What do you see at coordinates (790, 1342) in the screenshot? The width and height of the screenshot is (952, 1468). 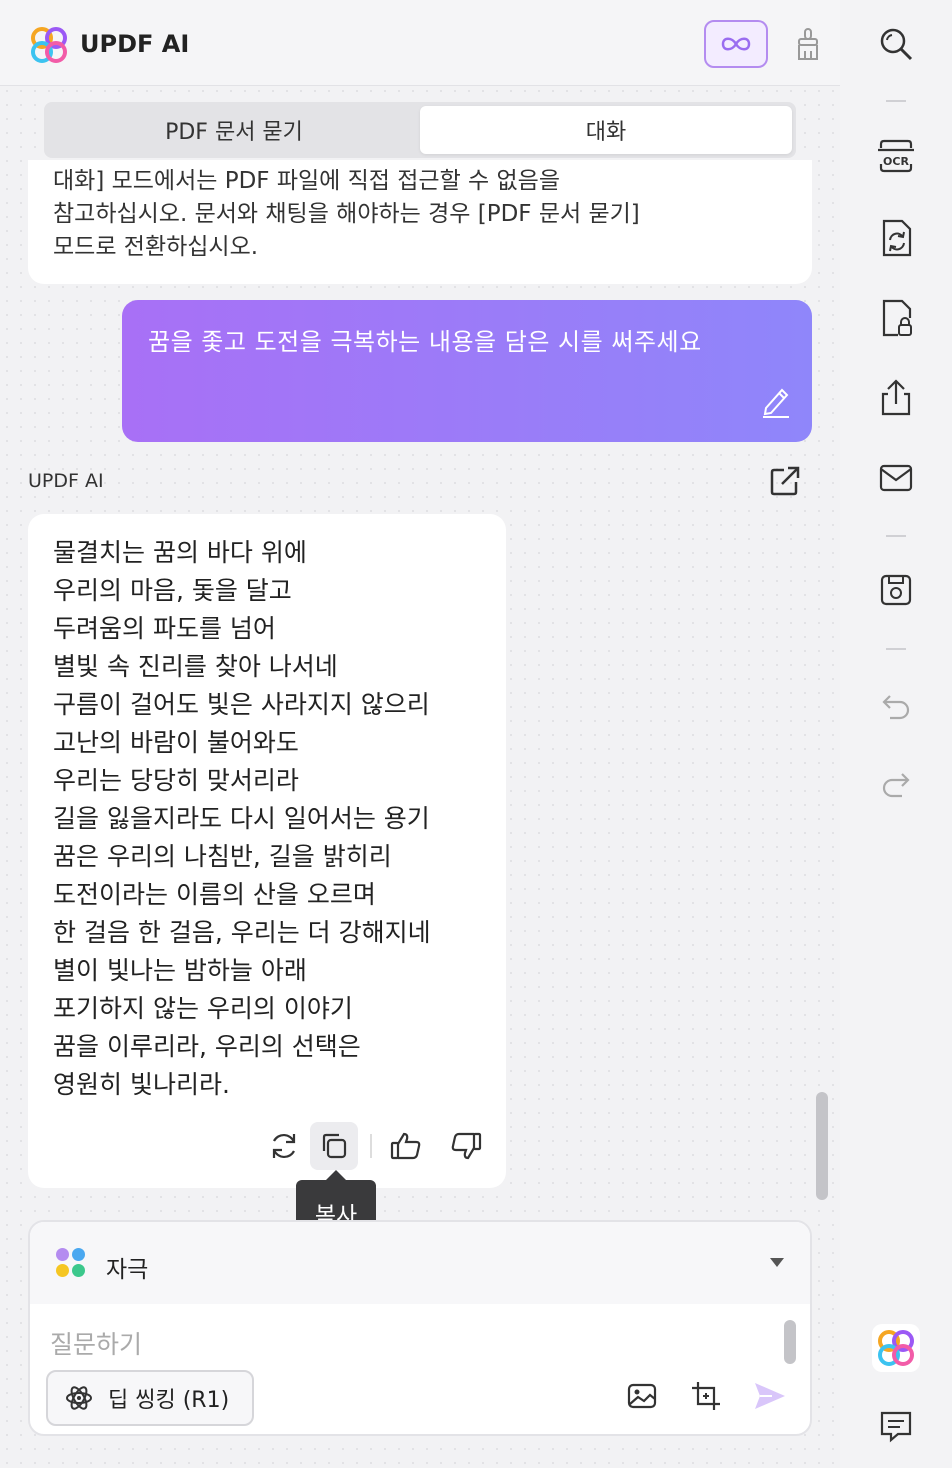 I see `composer-scrollbar` at bounding box center [790, 1342].